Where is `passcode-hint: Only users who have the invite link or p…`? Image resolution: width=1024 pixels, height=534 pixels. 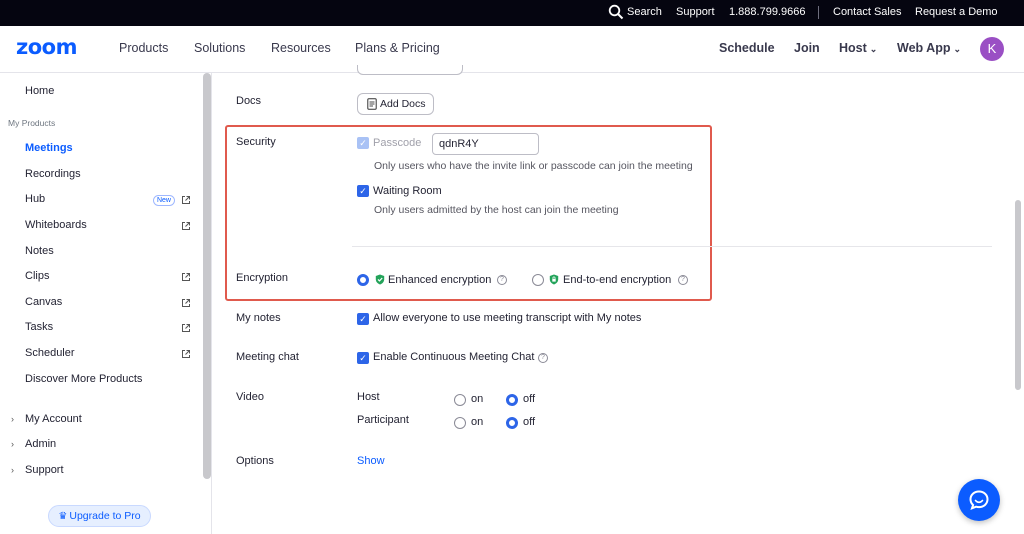
passcode-hint: Only users who have the invite link or p… is located at coordinates (533, 166).